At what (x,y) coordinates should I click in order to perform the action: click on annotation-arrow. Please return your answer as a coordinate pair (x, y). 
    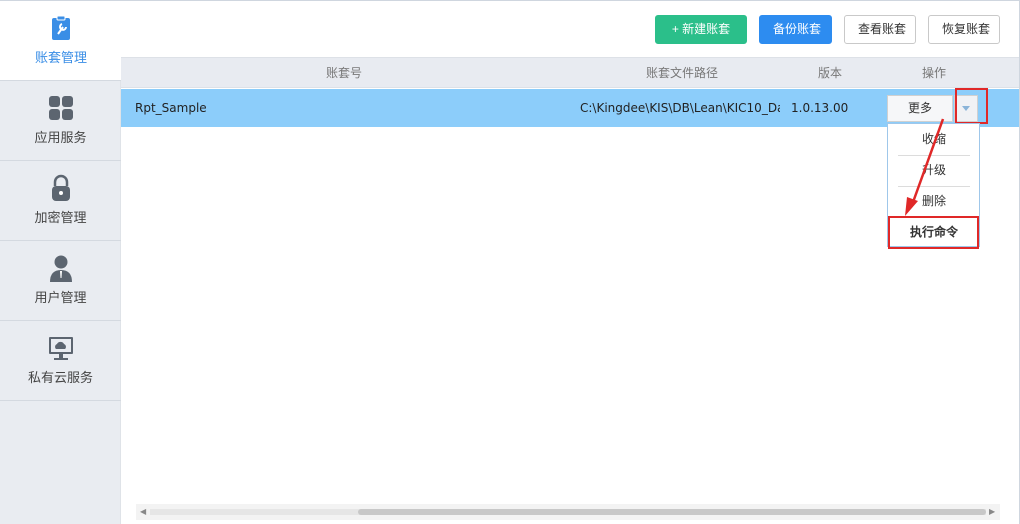
    Looking at the image, I should click on (925, 167).